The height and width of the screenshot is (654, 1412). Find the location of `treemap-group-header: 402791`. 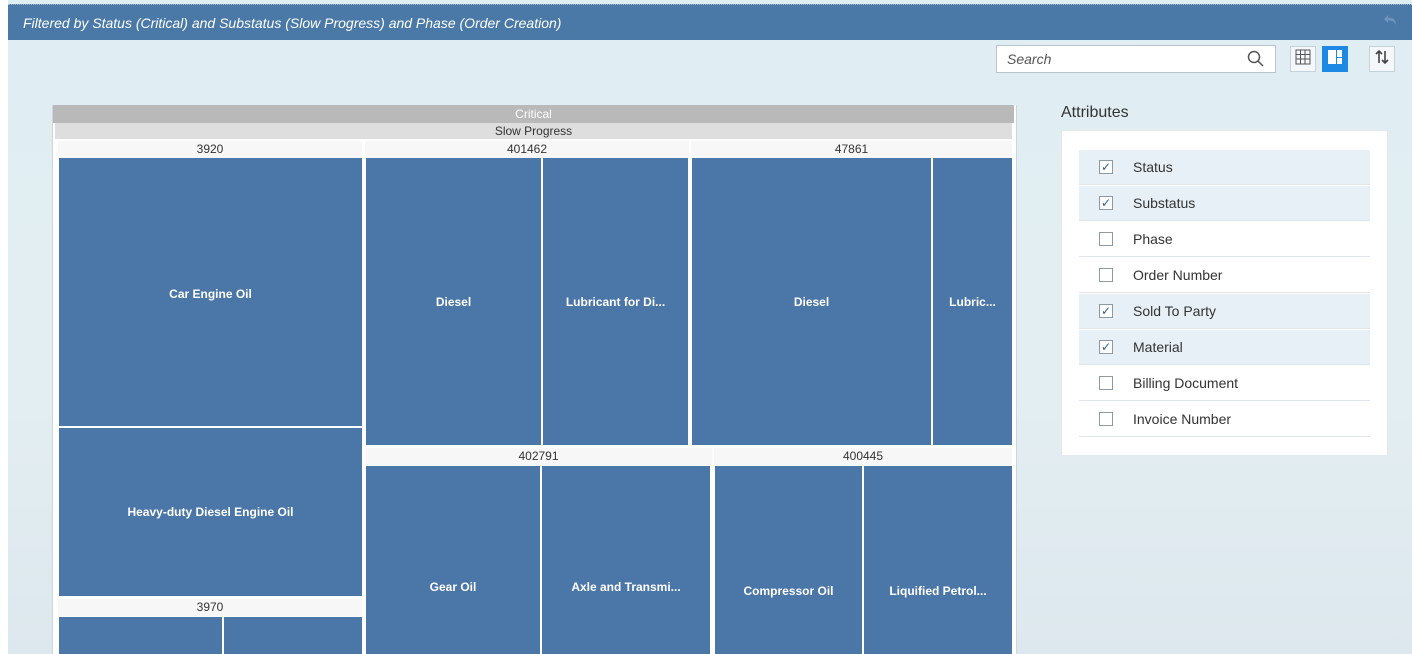

treemap-group-header: 402791 is located at coordinates (538, 456).